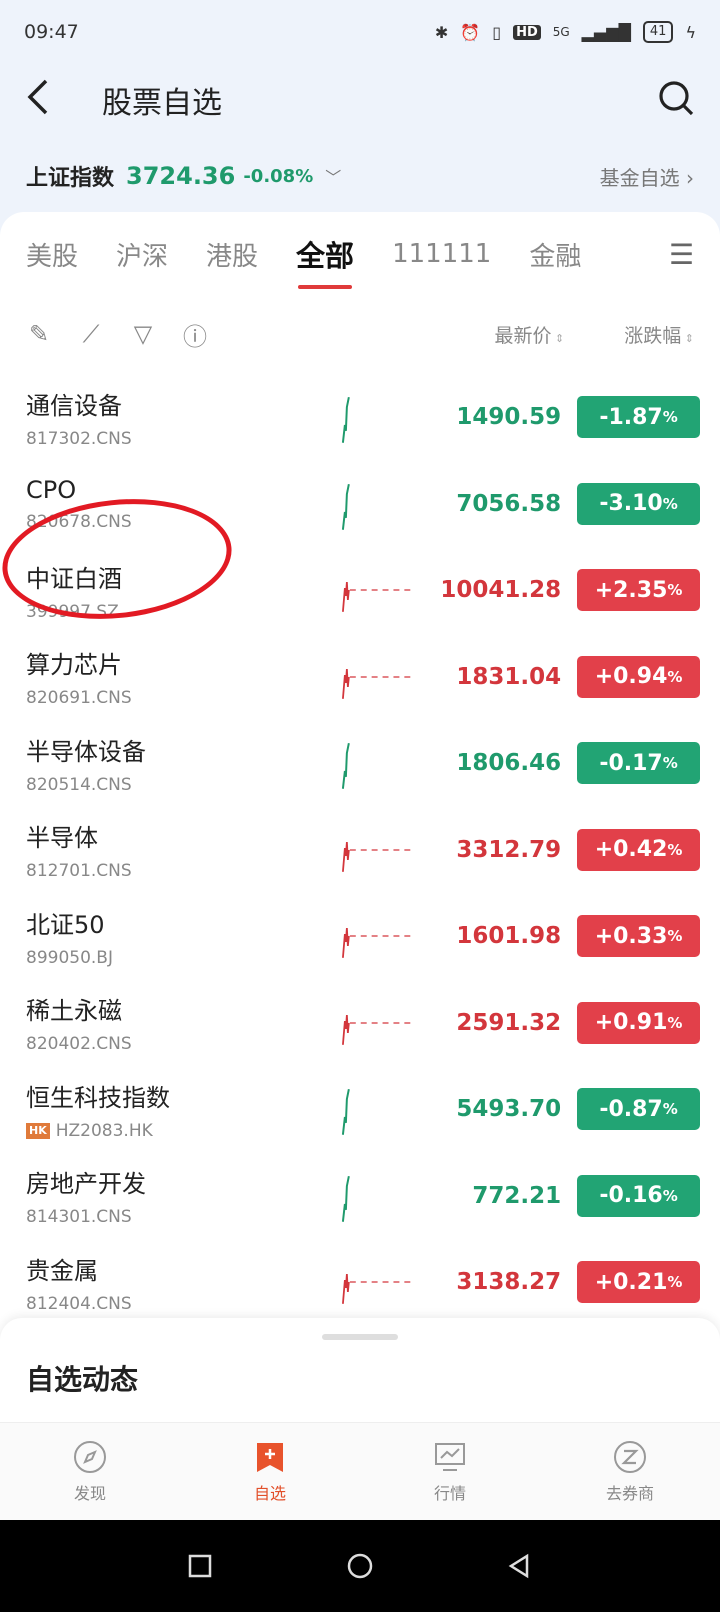  I want to click on nav-broker: 去券商, so click(630, 1471).